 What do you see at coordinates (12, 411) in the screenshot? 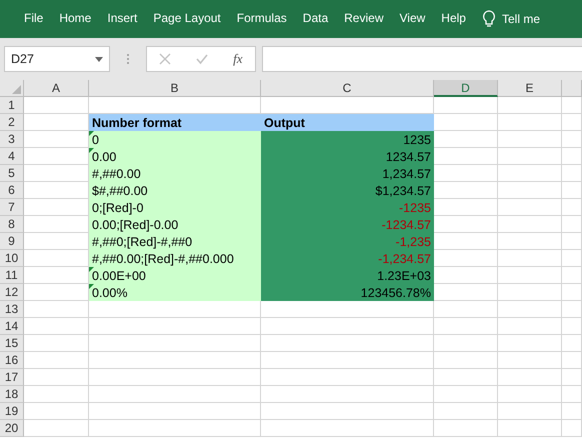
I see `row-header: 19` at bounding box center [12, 411].